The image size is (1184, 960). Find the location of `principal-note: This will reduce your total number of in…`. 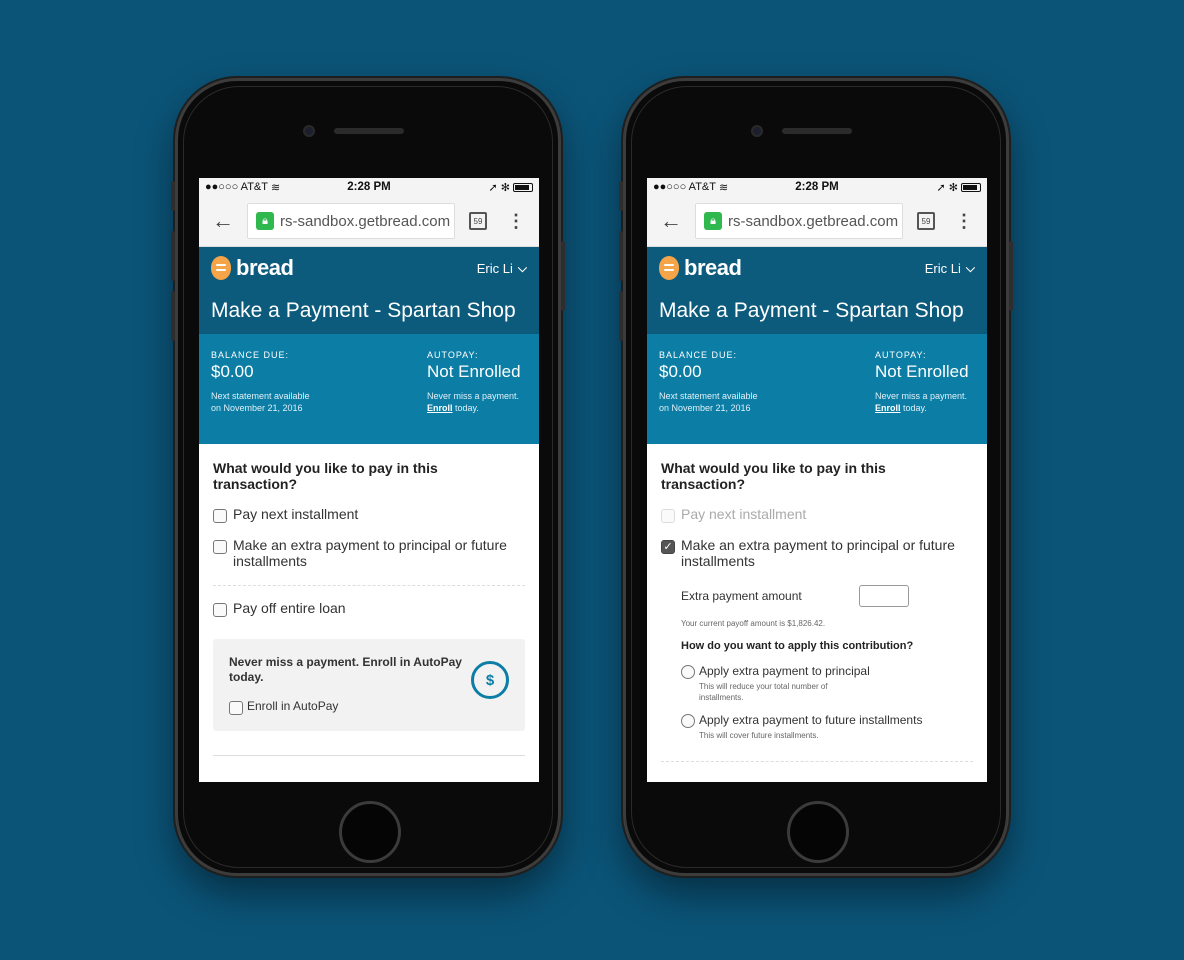

principal-note: This will reduce your total number of in… is located at coordinates (763, 692).